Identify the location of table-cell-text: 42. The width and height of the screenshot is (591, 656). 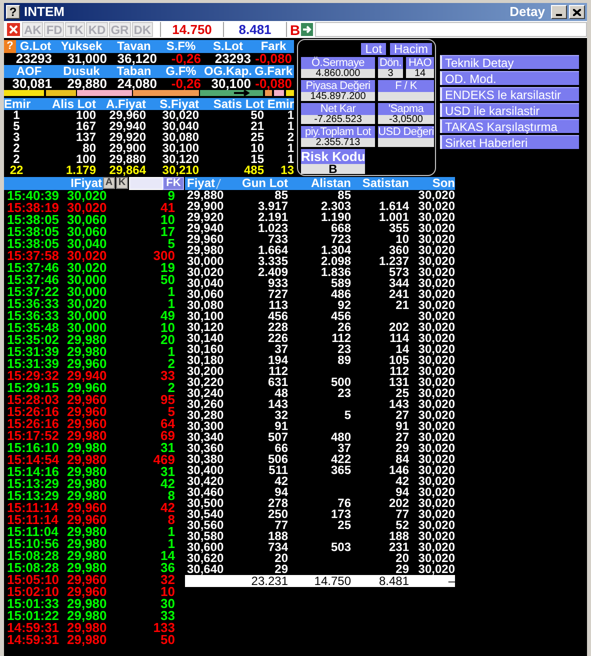
(402, 481).